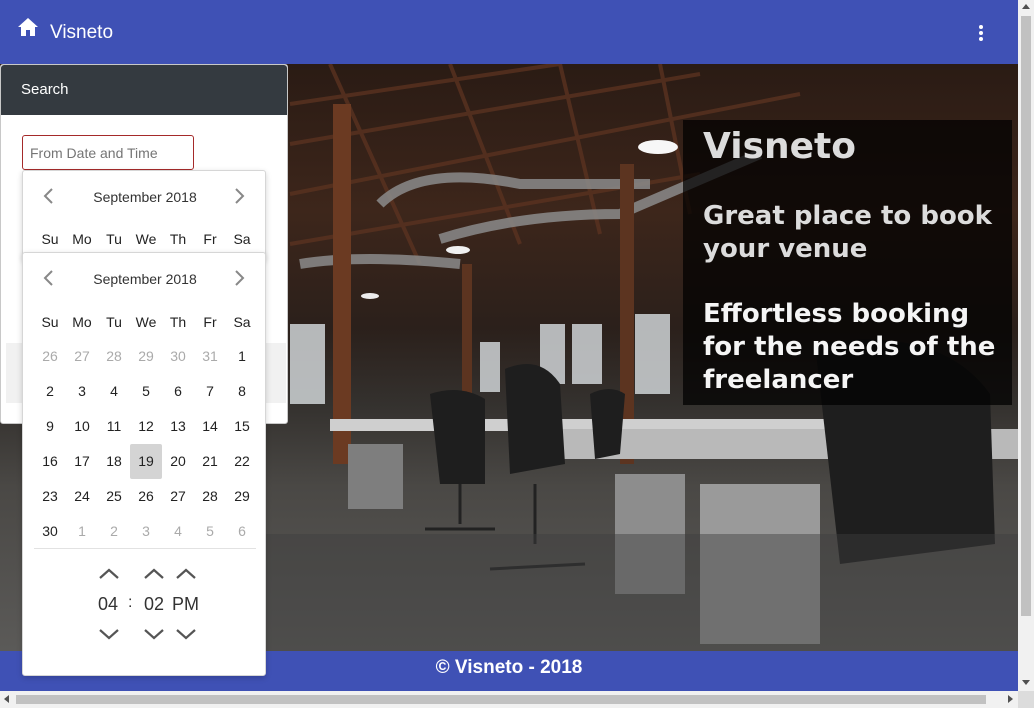 The height and width of the screenshot is (708, 1034). What do you see at coordinates (82, 531) in the screenshot?
I see `calendar-day-other-month: 1` at bounding box center [82, 531].